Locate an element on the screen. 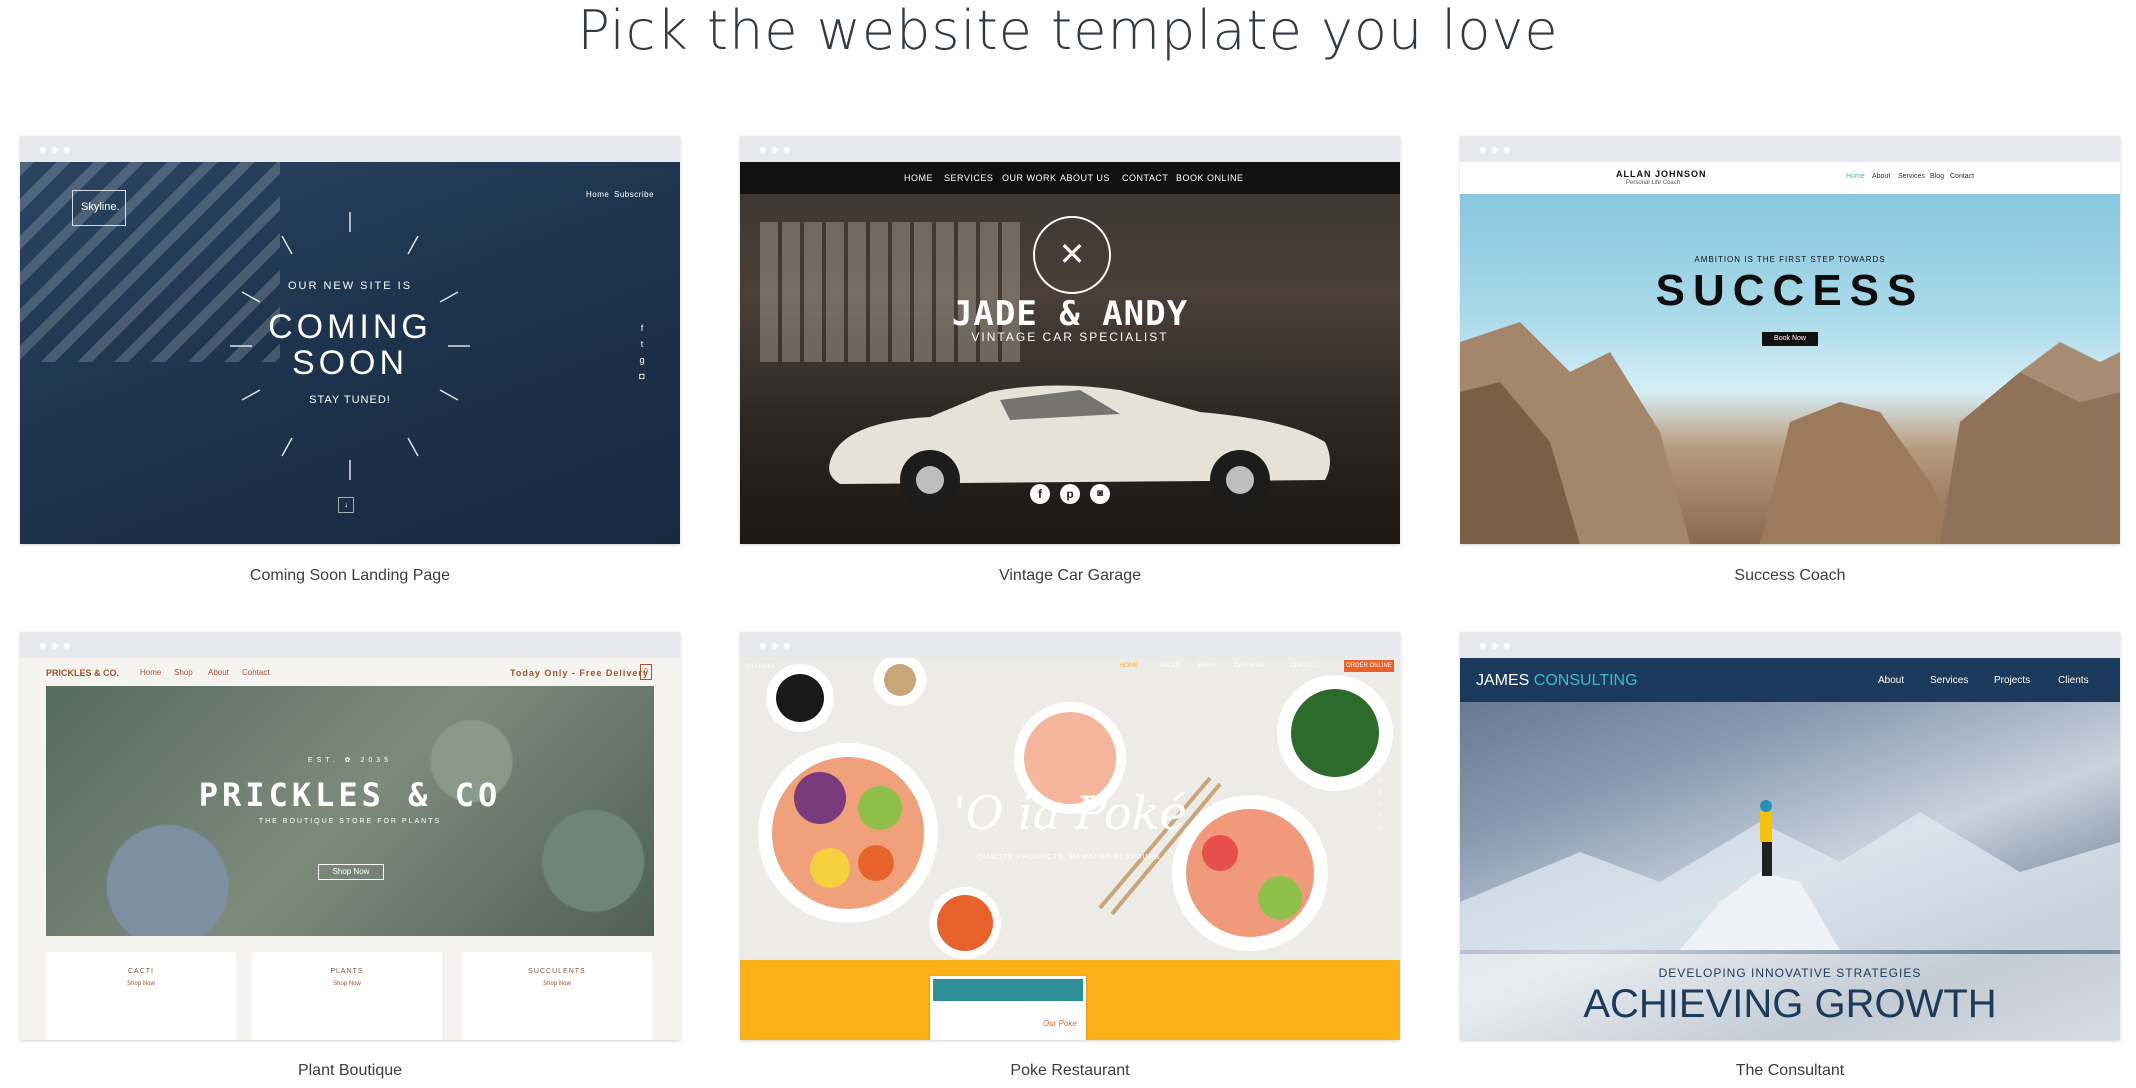  social-icons: f p o y t ◘ is located at coordinates (1380, 798).